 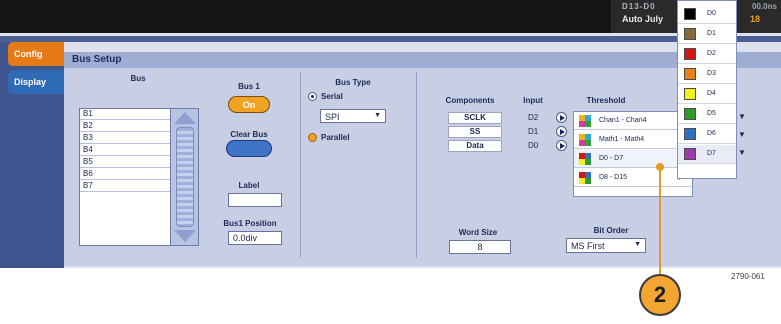 What do you see at coordinates (422, 60) in the screenshot?
I see `panel-title: Bus Setup` at bounding box center [422, 60].